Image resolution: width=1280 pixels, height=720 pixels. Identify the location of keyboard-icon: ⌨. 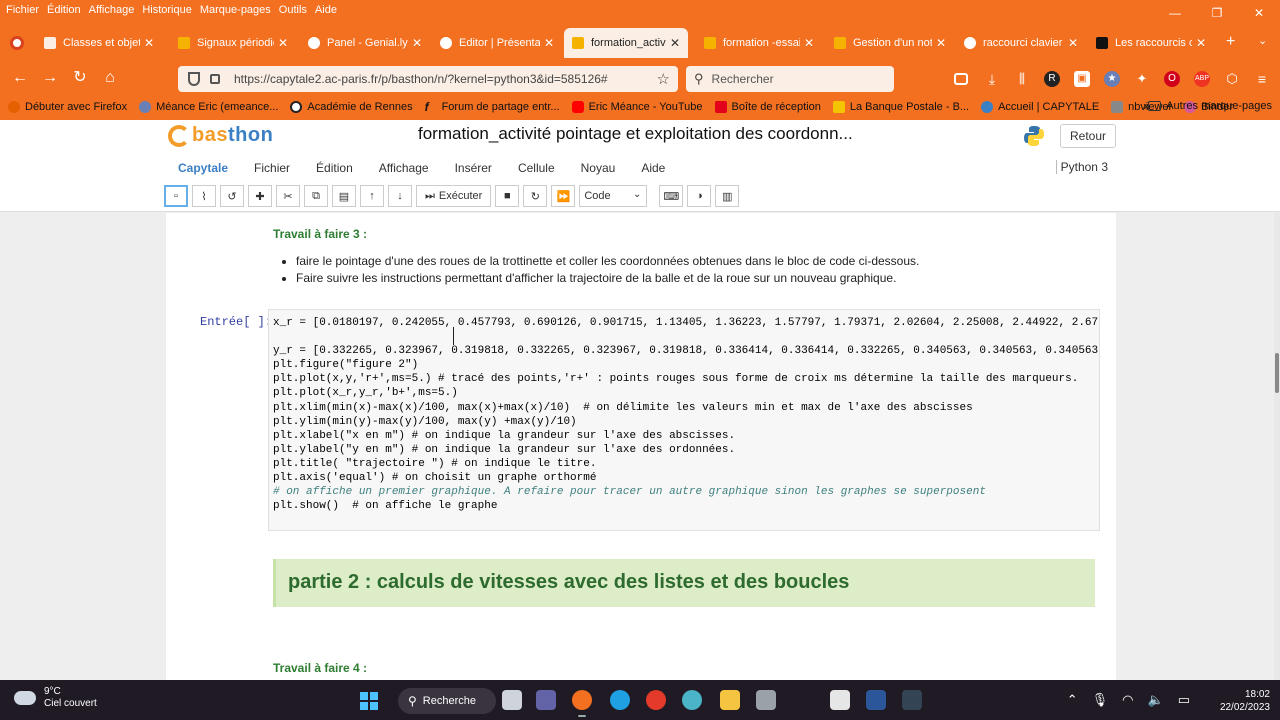
(671, 196).